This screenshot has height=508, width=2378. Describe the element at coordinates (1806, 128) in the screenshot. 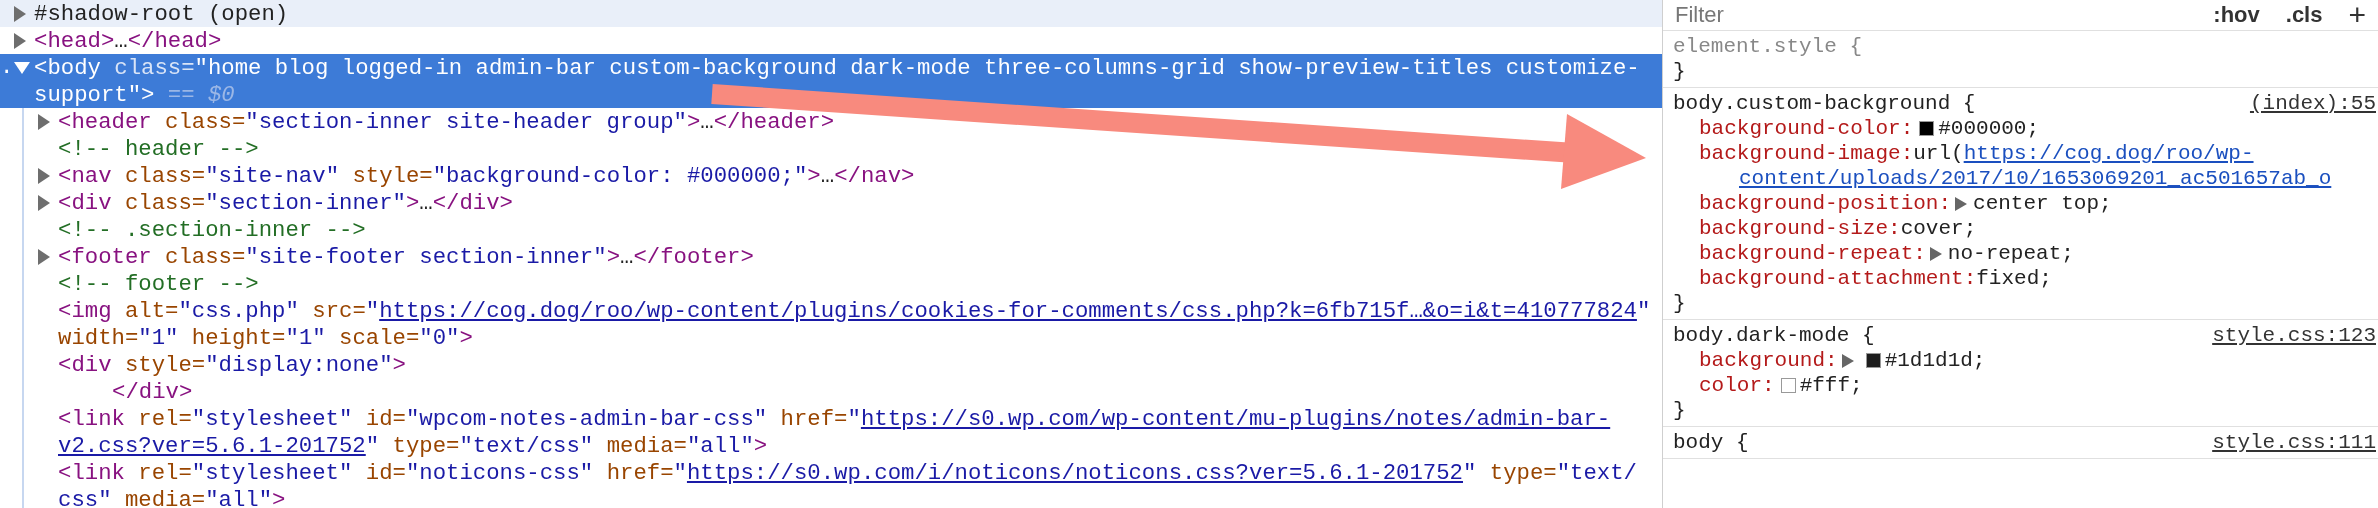

I see `css-property: background-color:` at that location.